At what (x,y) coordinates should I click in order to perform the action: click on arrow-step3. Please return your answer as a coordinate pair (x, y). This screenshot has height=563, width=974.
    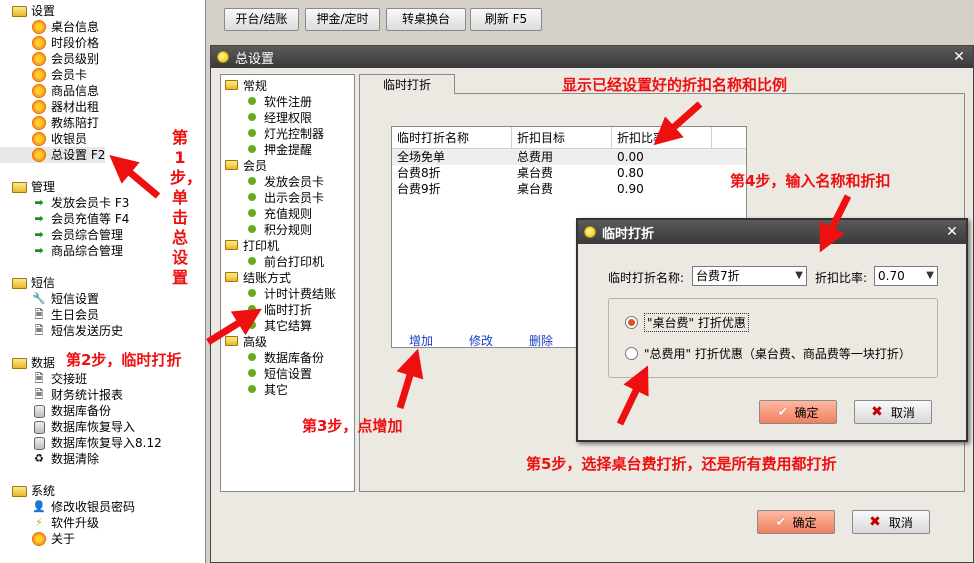
    Looking at the image, I should click on (410, 379).